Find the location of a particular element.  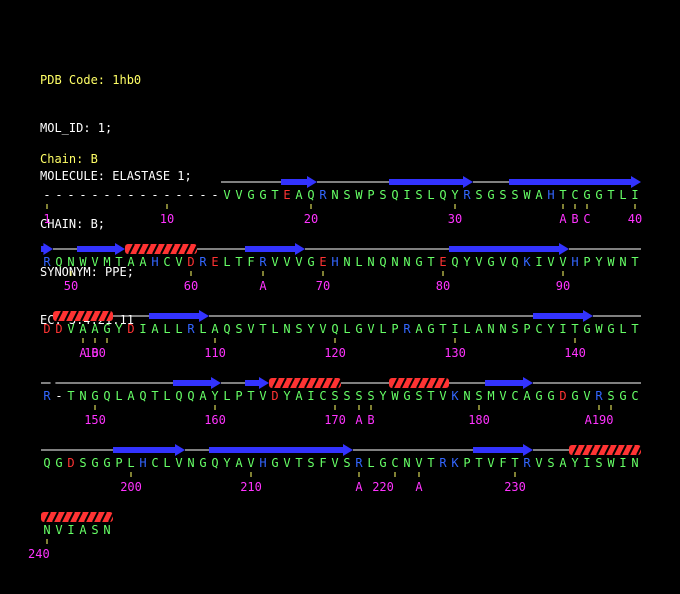

residue-number: 160 is located at coordinates (215, 420).